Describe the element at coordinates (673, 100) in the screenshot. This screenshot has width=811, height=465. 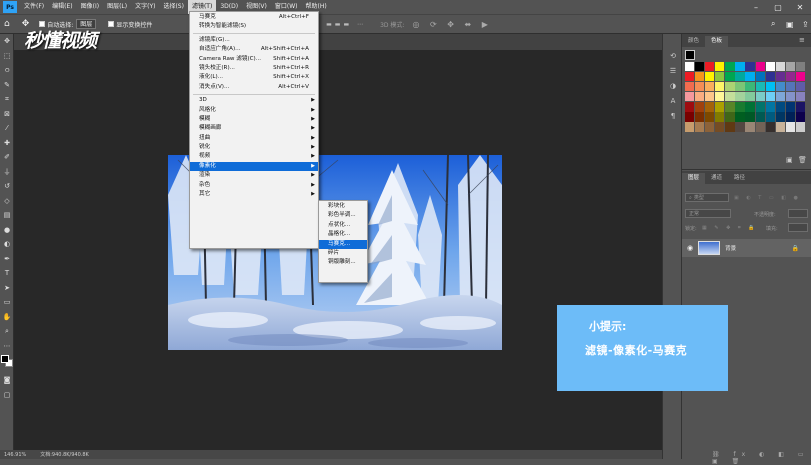
I see `character-panel-icon: A` at that location.